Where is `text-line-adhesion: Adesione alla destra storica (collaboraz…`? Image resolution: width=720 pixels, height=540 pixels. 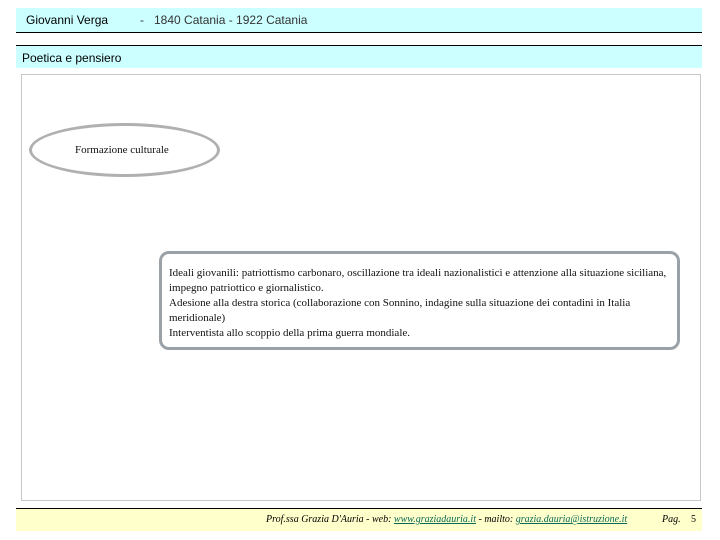
text-line-adhesion: Adesione alla destra storica (collaboraz… is located at coordinates (400, 310).